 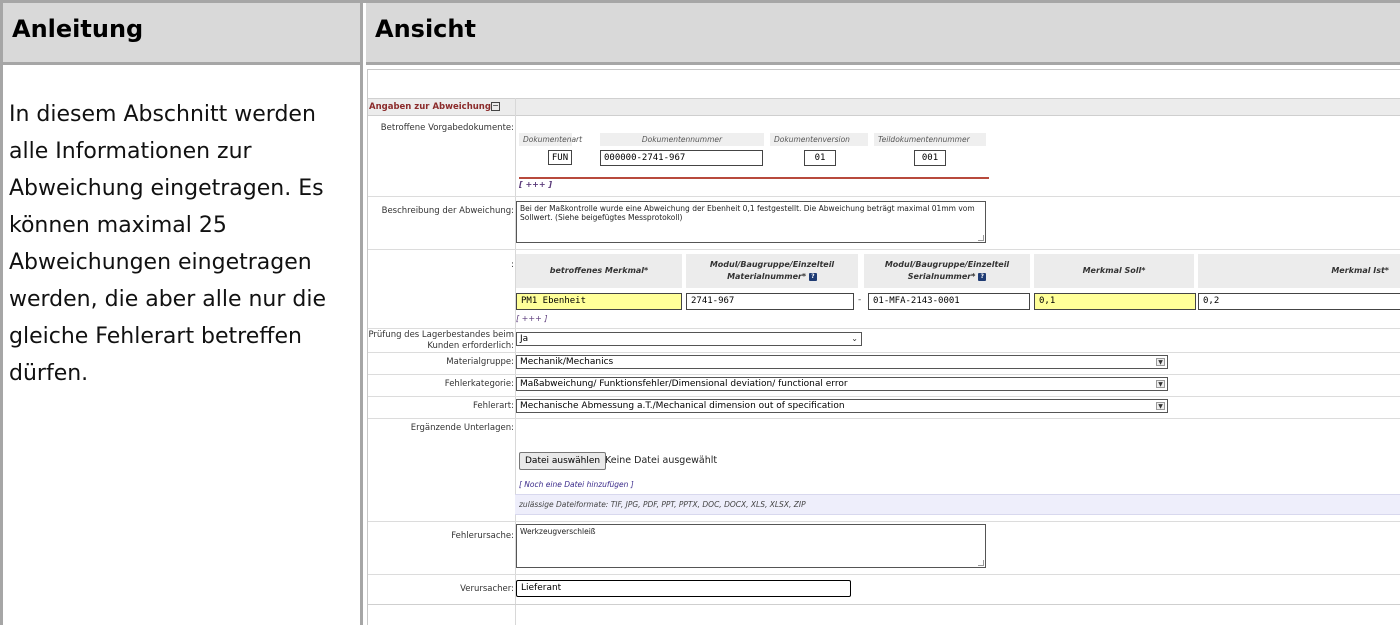 I want to click on label-verursacher: Verursacher:, so click(x=487, y=589).